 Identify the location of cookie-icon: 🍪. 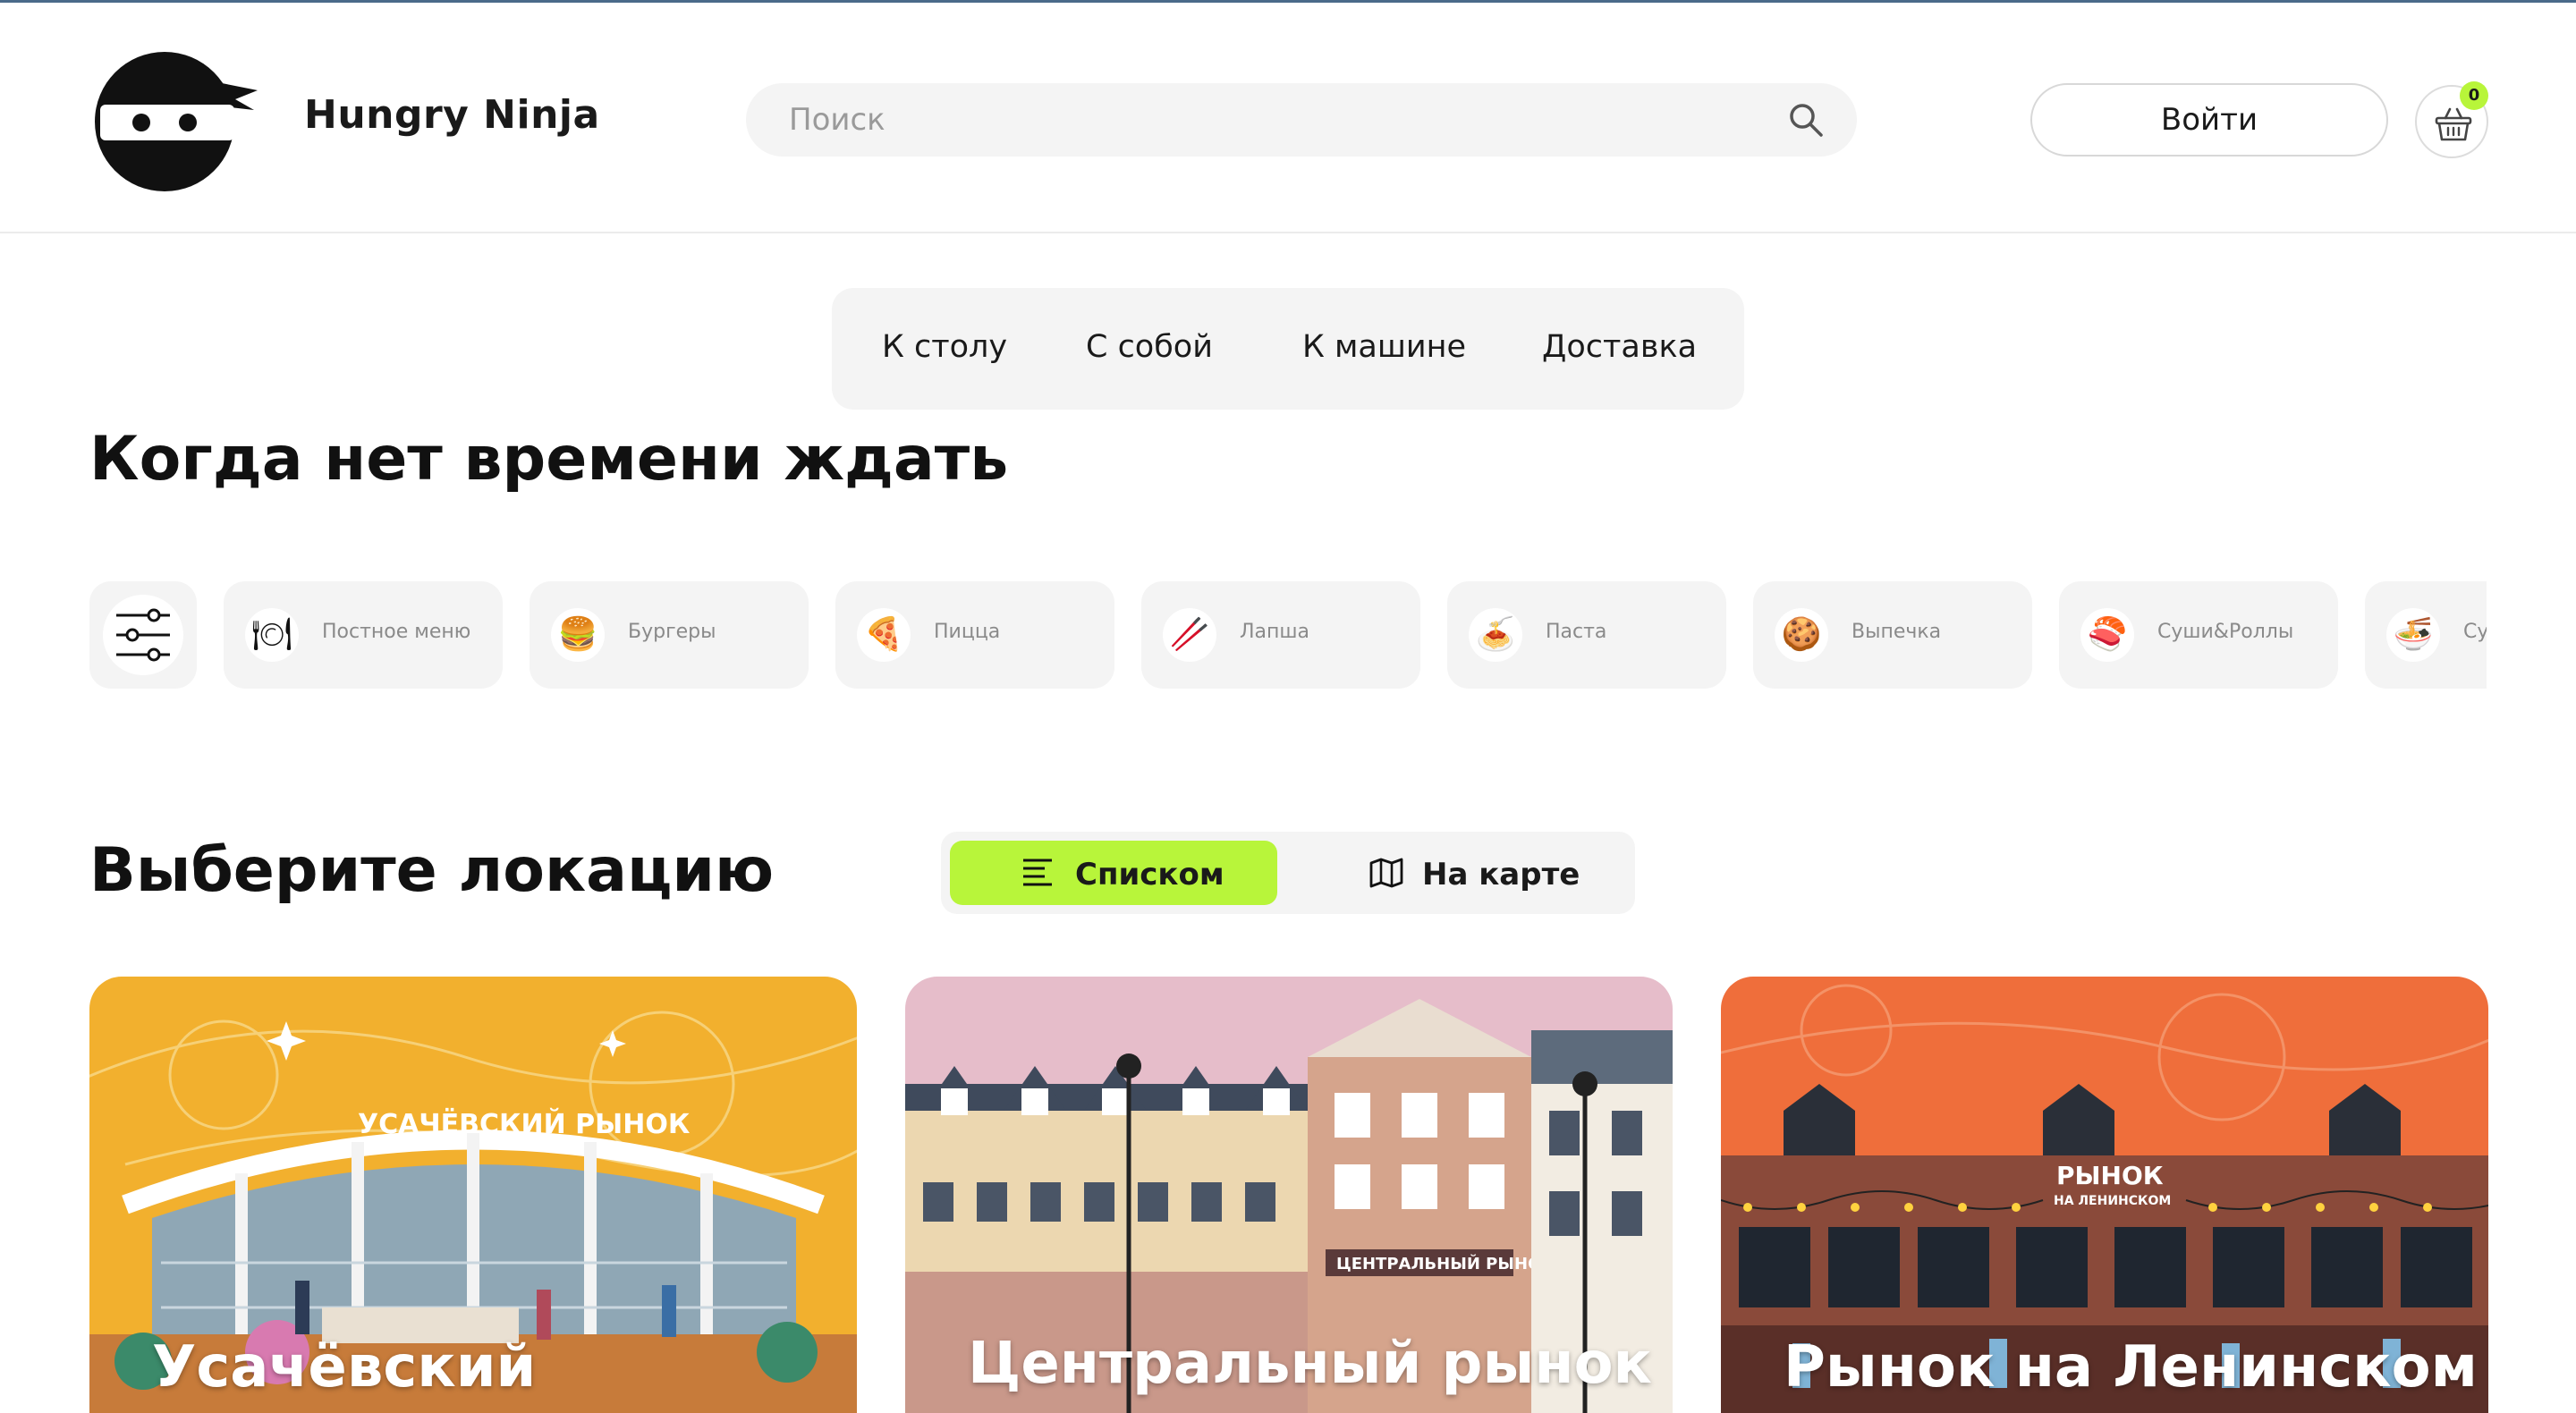
(1801, 635).